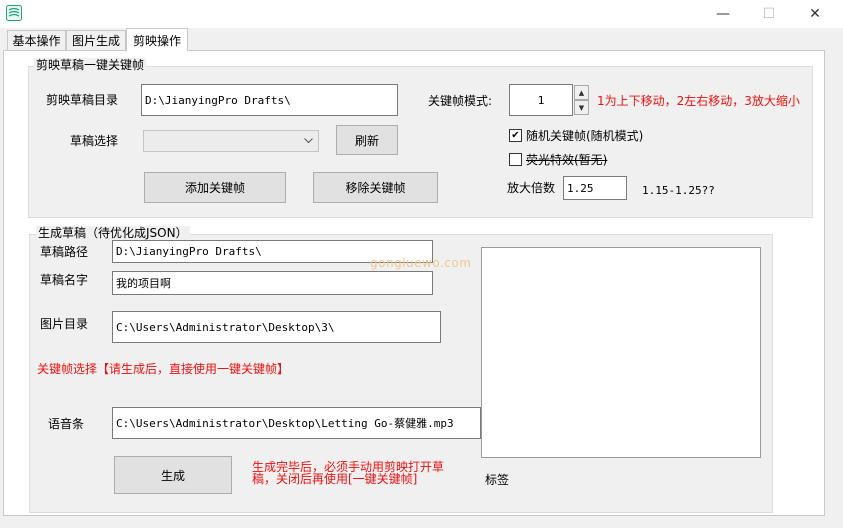  Describe the element at coordinates (531, 188) in the screenshot. I see `zoom-label: 放大倍数` at that location.